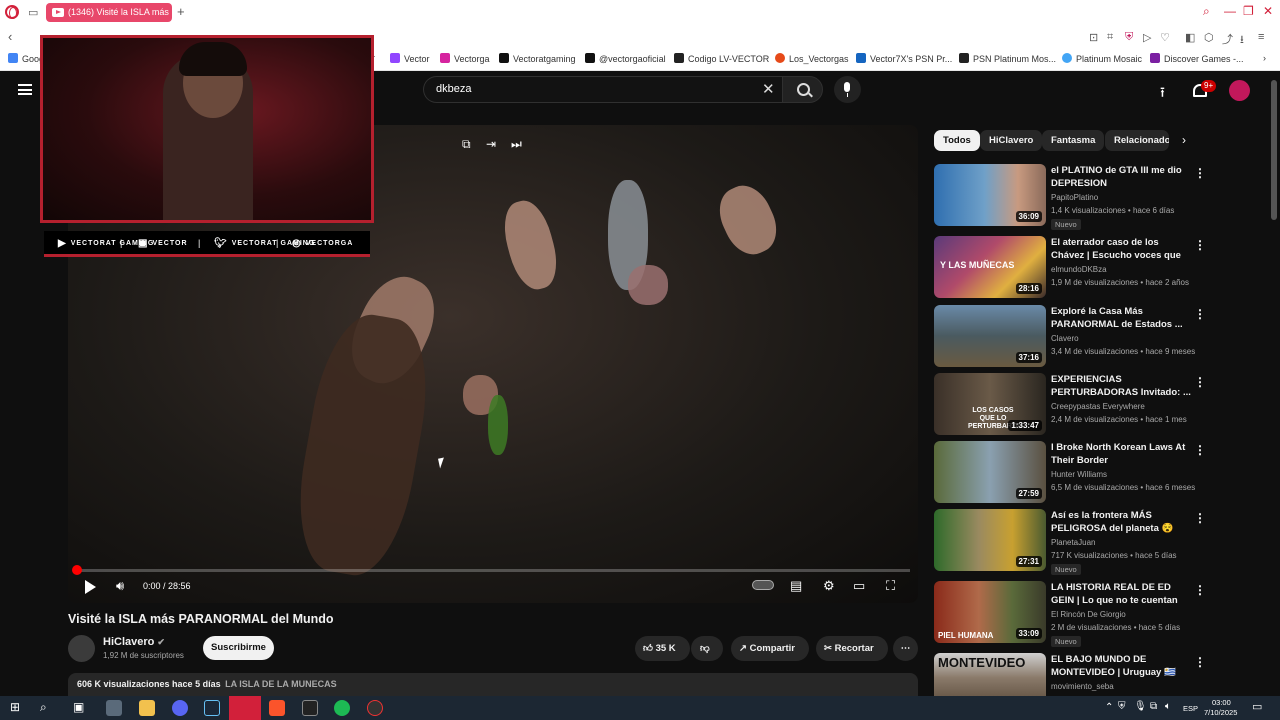 The image size is (1280, 720). Describe the element at coordinates (990, 267) in the screenshot. I see `video-thumbnail: Y LAS MUÑECAS 28:16` at that location.